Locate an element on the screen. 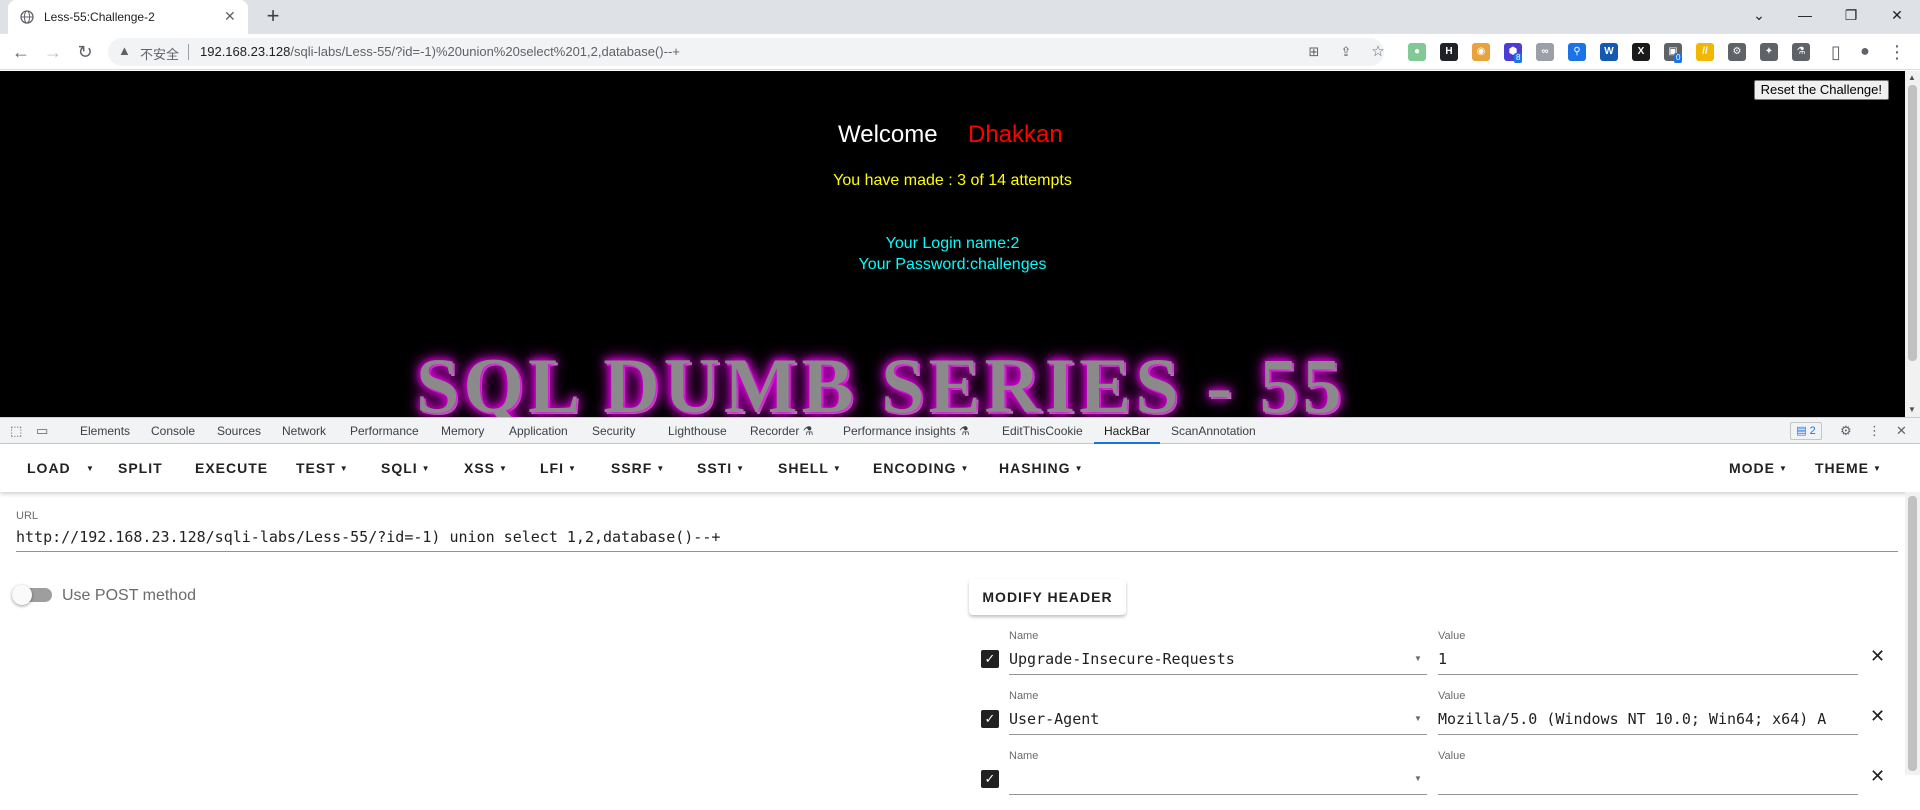  ssrf-menu: SSRF ▼ is located at coordinates (638, 468).